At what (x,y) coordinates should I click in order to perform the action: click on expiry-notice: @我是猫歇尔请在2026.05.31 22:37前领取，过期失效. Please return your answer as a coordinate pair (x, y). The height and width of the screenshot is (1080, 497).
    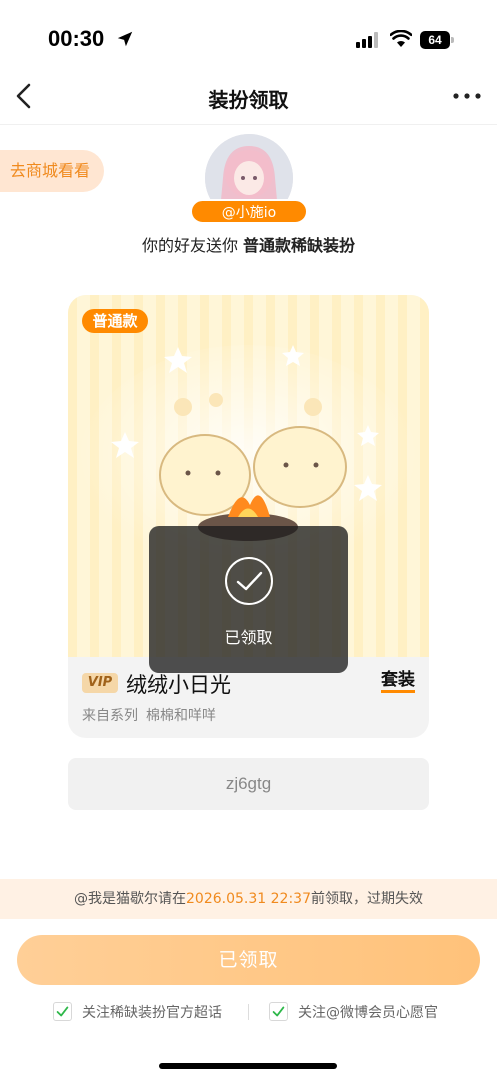
    Looking at the image, I should click on (248, 899).